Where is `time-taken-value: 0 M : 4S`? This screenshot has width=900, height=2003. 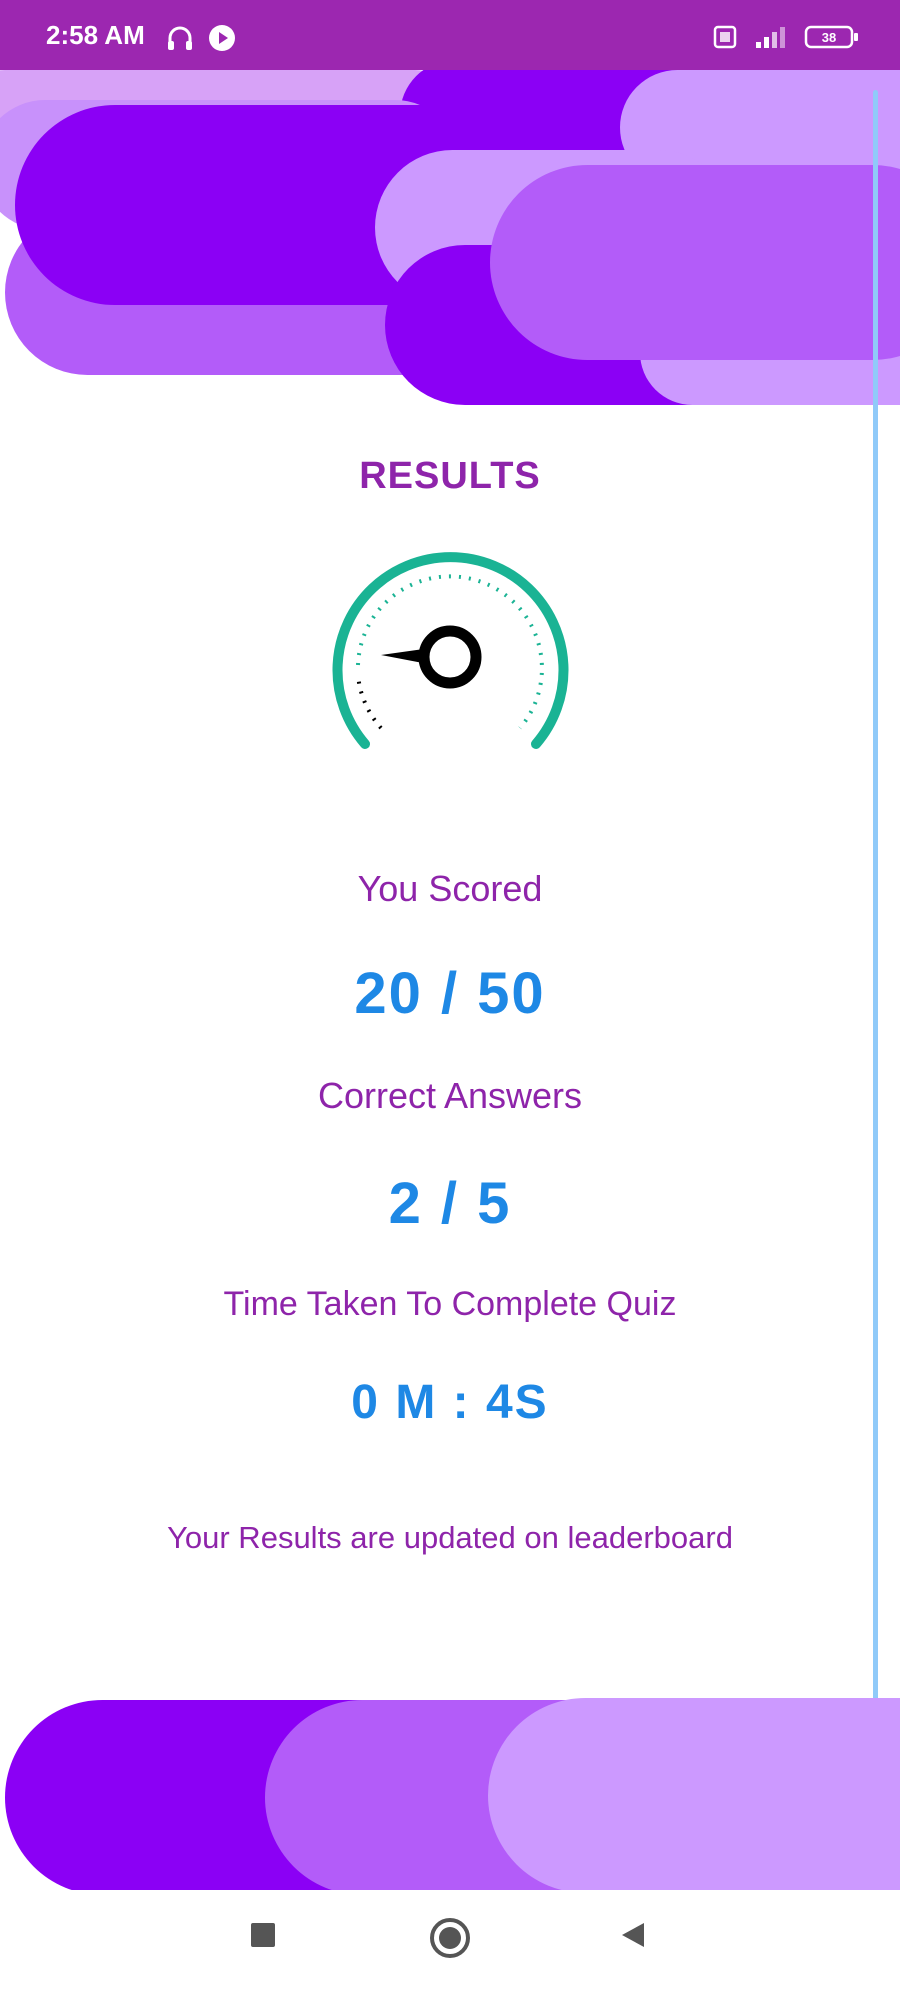
time-taken-value: 0 M : 4S is located at coordinates (450, 1402).